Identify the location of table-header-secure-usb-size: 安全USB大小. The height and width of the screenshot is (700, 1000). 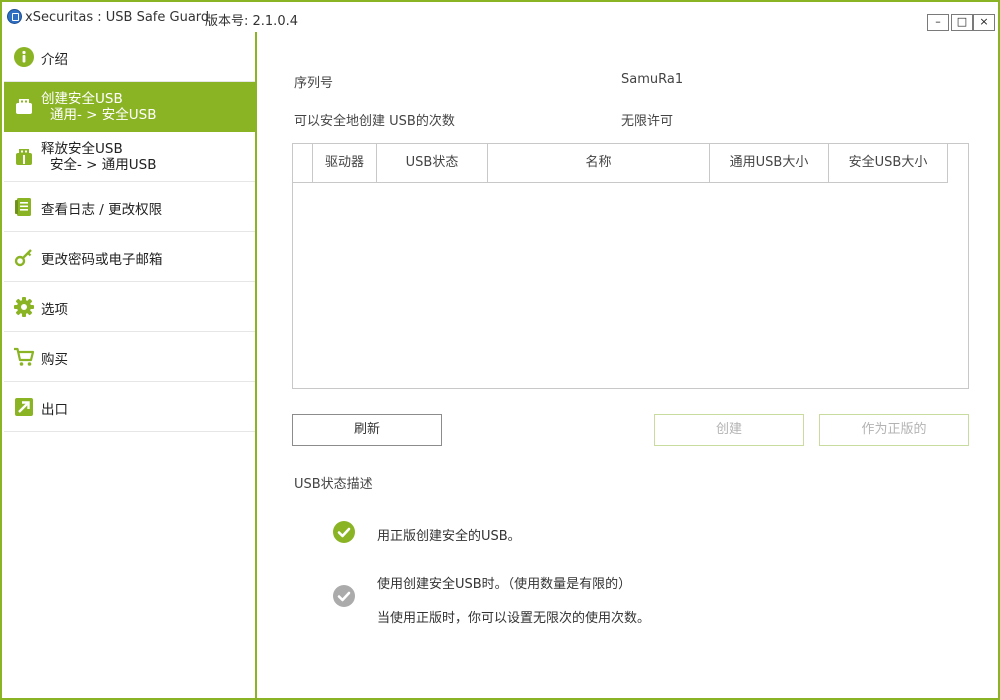
(888, 163).